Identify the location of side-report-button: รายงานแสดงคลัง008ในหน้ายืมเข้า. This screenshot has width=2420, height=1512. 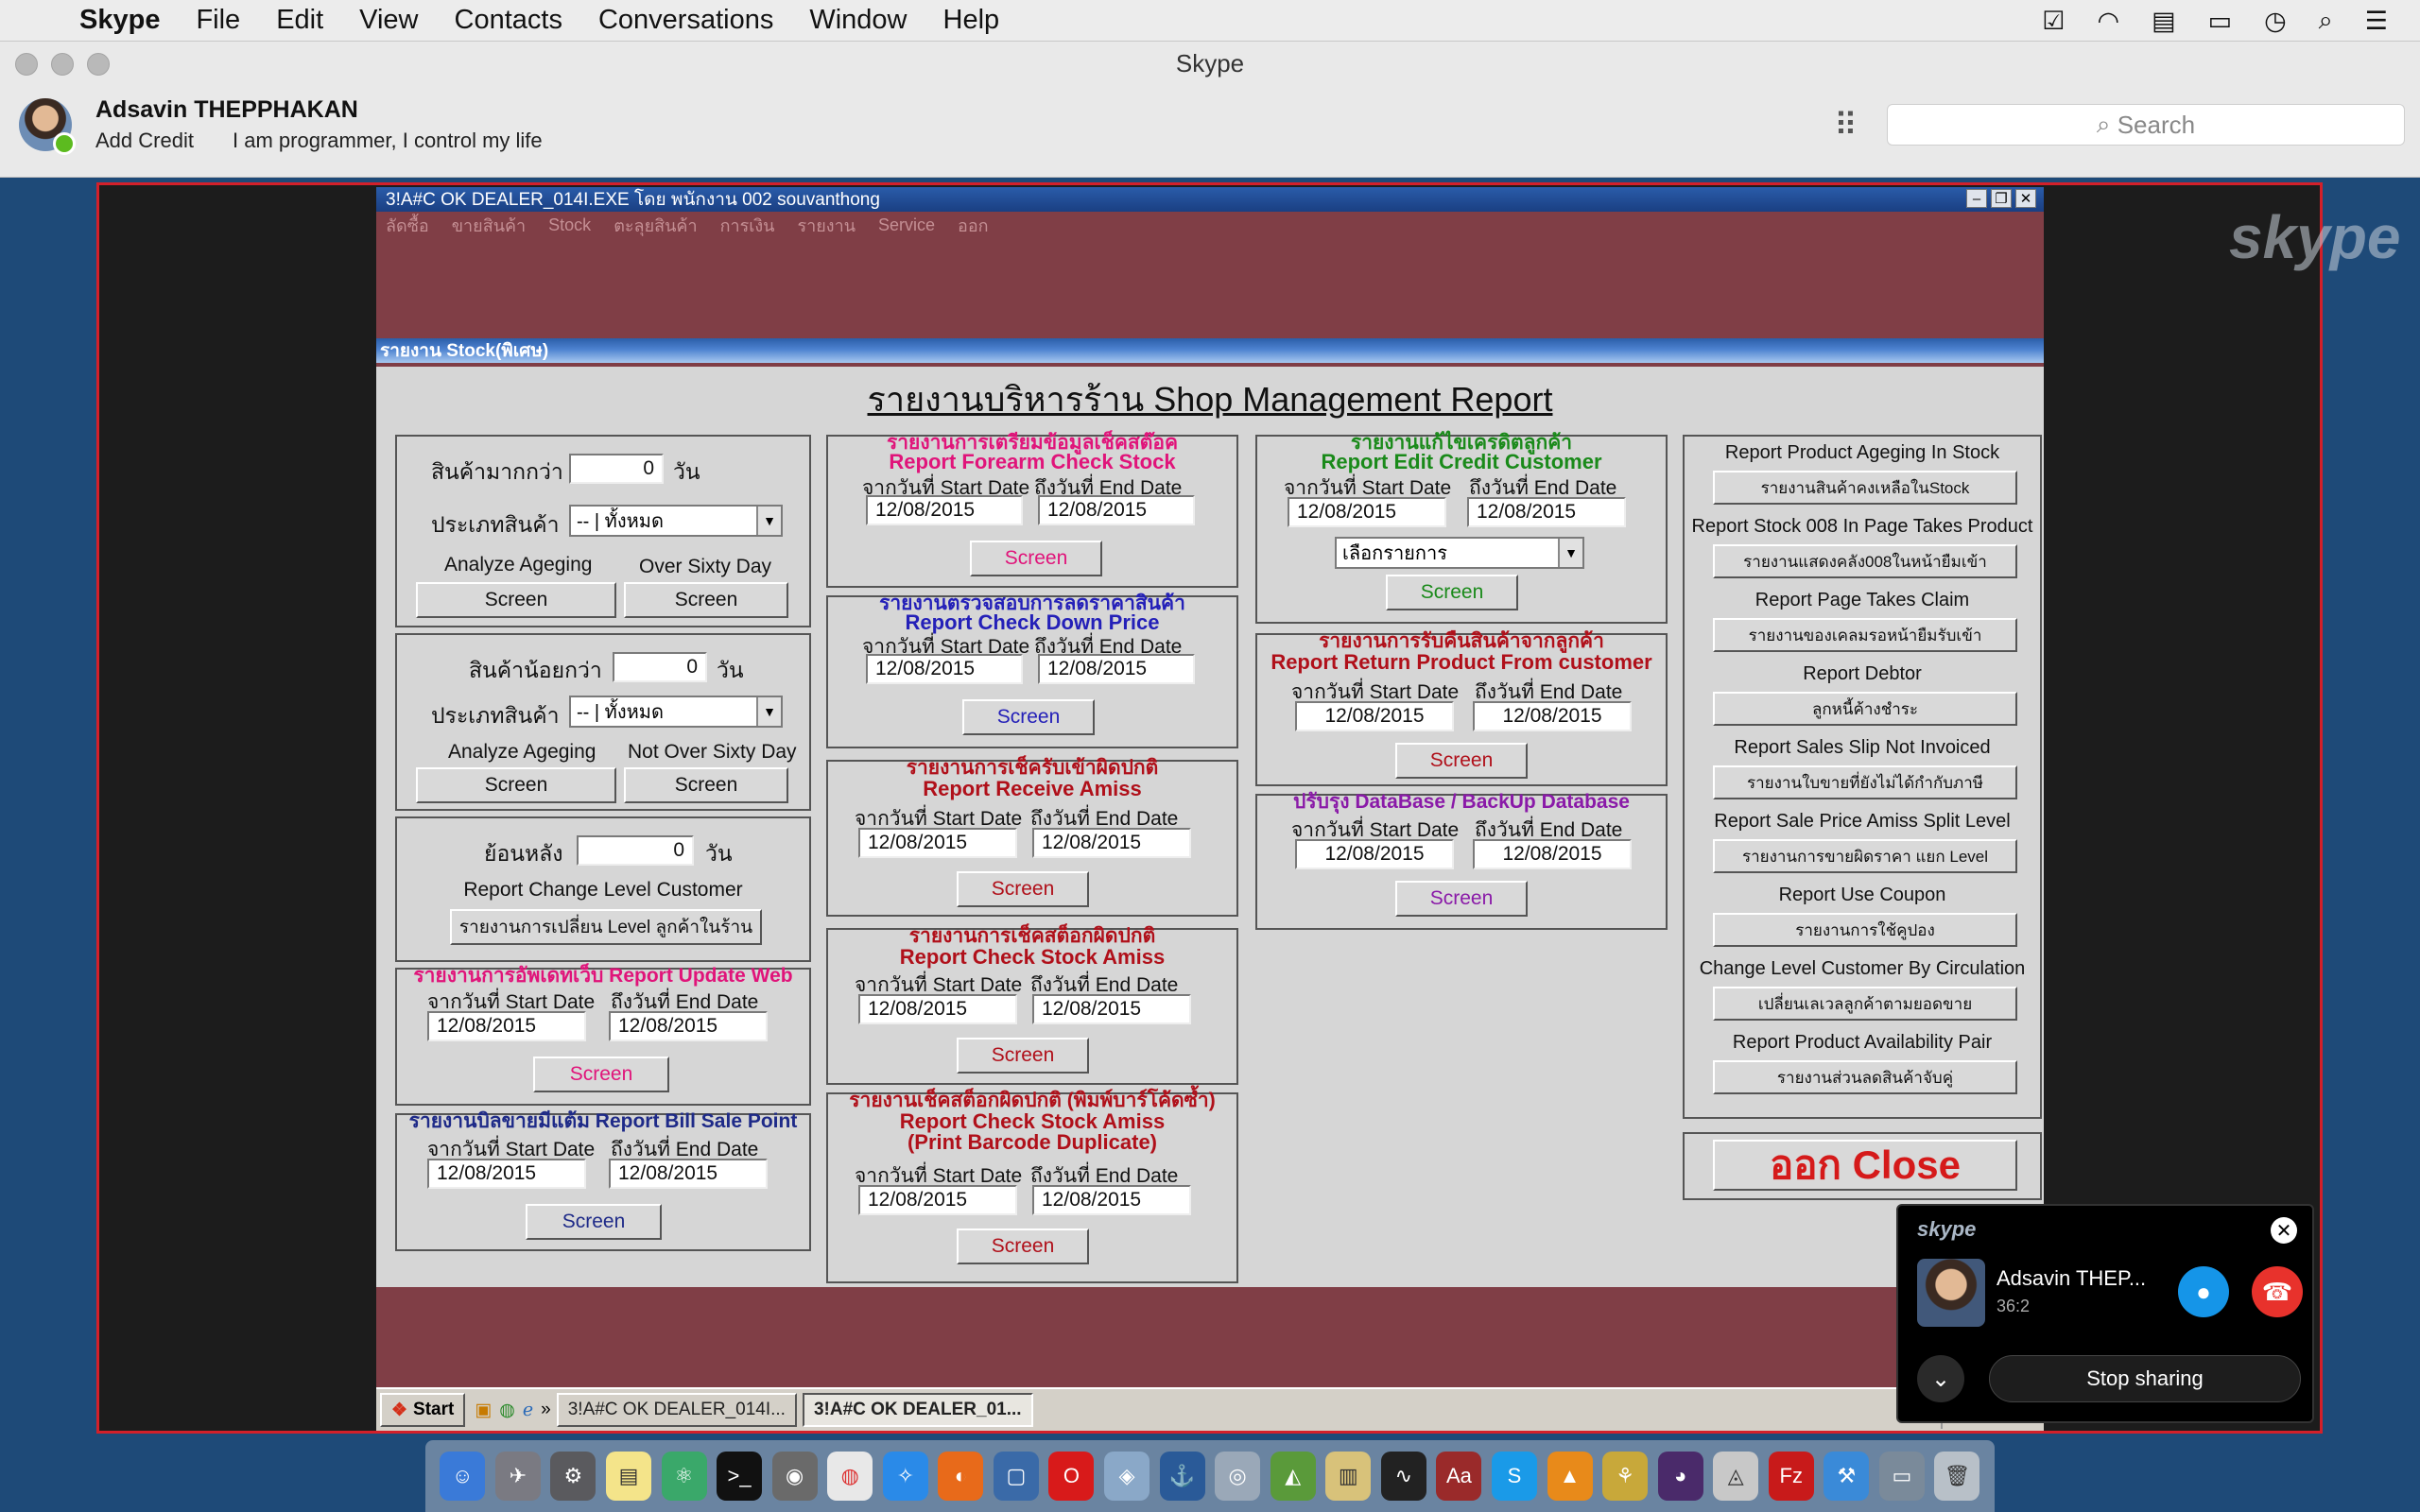
(1865, 561).